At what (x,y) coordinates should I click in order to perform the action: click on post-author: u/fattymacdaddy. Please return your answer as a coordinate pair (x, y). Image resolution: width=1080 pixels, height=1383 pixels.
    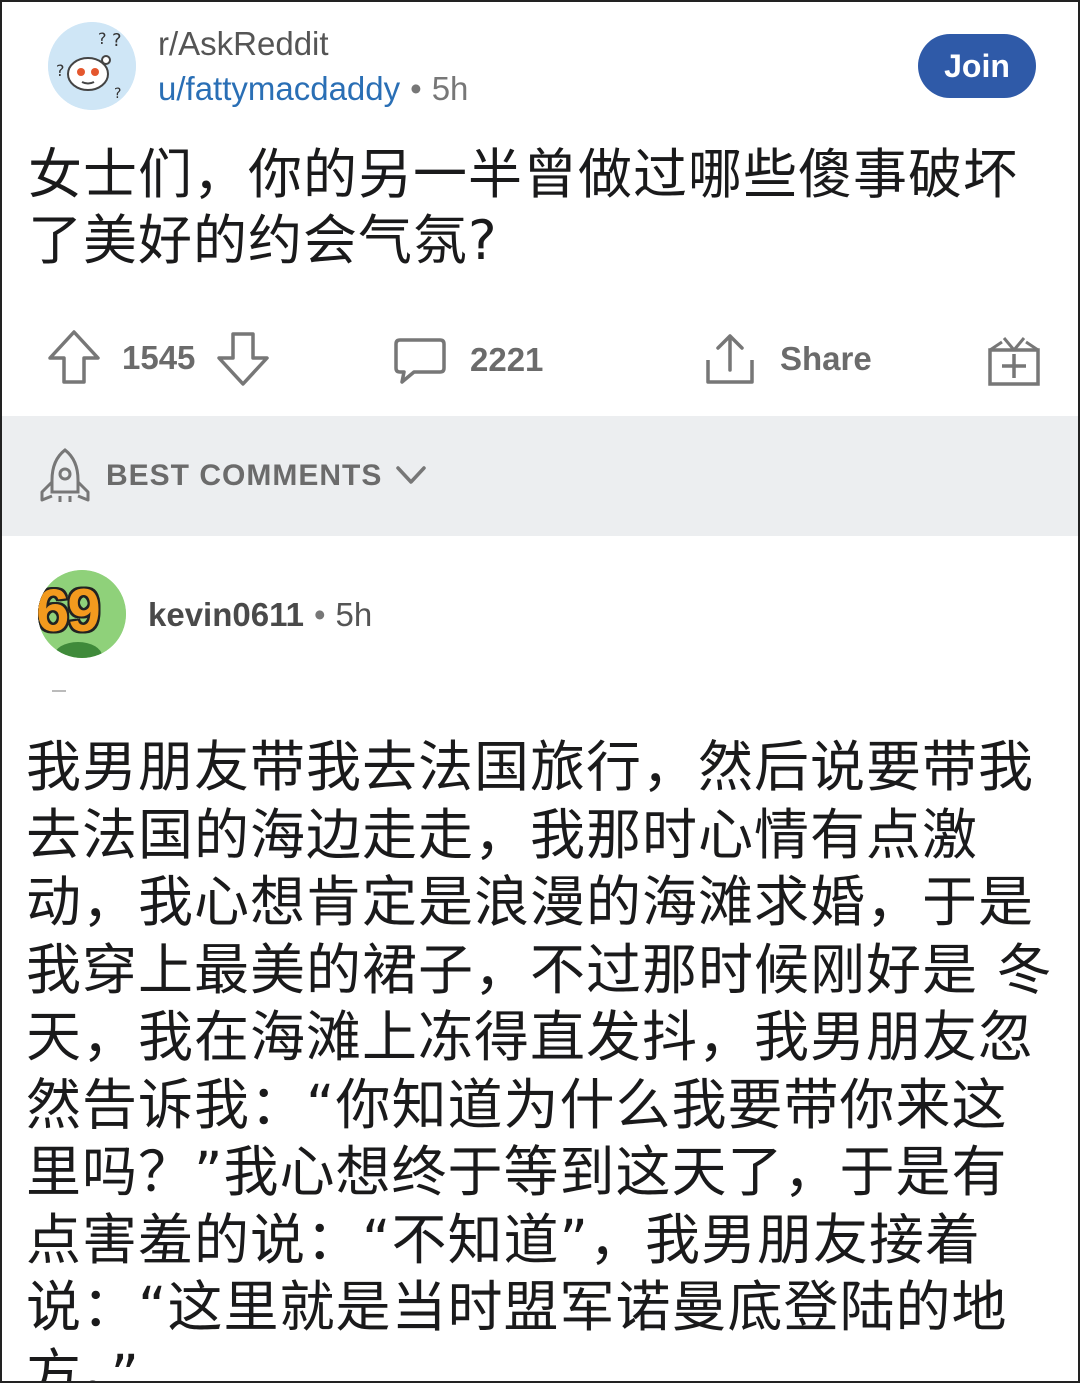
    Looking at the image, I should click on (279, 88).